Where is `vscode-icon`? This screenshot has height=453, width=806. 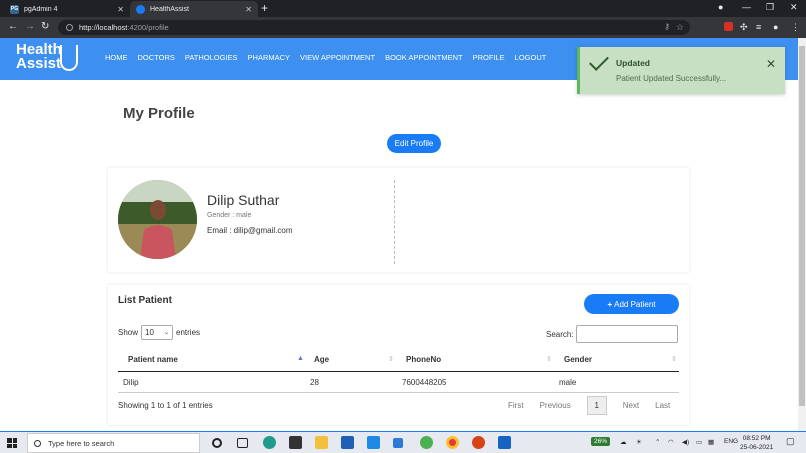
vscode-icon is located at coordinates (373, 442).